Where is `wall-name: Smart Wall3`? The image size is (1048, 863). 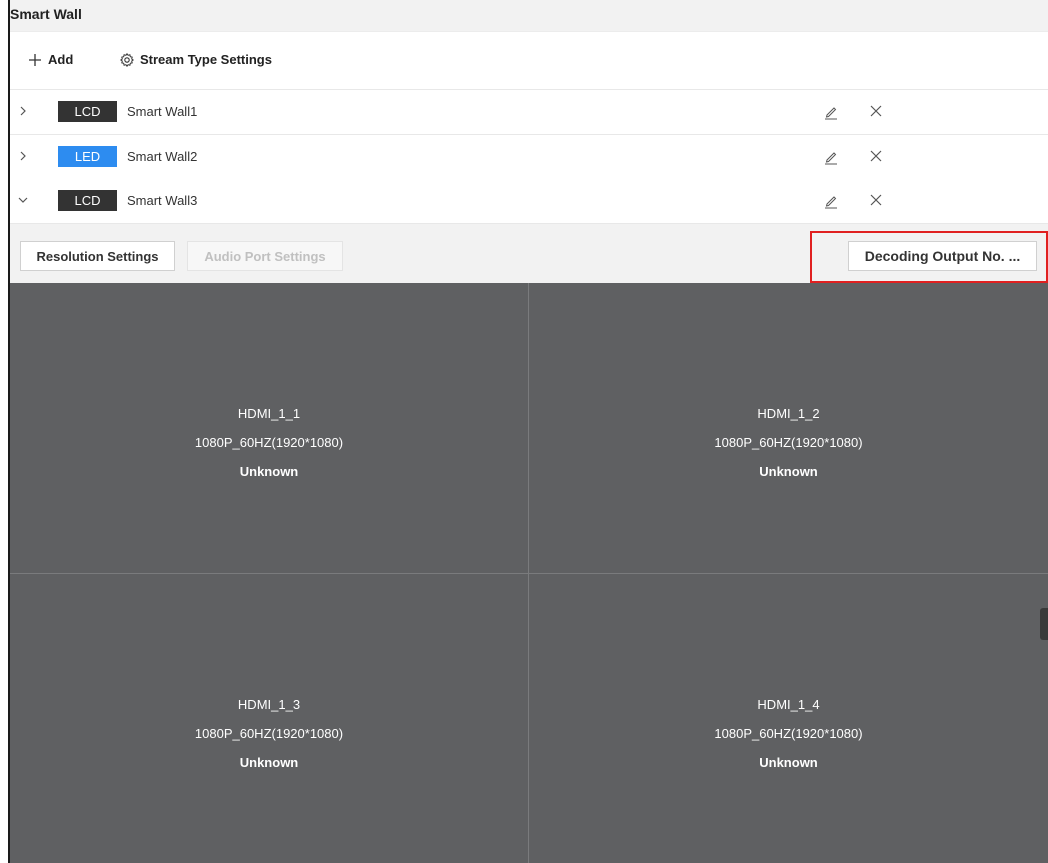 wall-name: Smart Wall3 is located at coordinates (162, 200).